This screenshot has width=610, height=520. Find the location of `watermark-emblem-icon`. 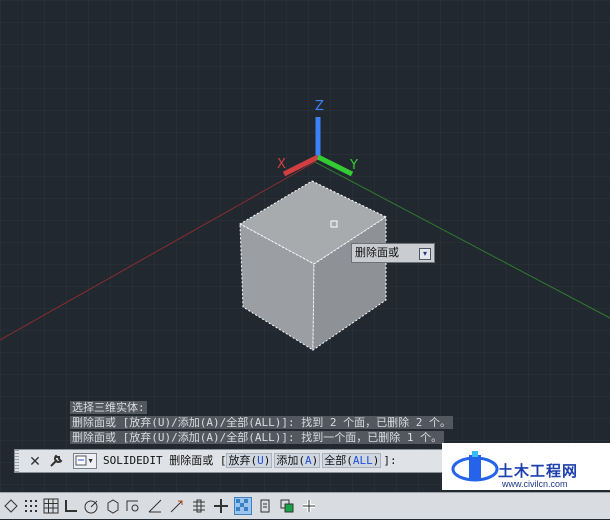

watermark-emblem-icon is located at coordinates (475, 466).